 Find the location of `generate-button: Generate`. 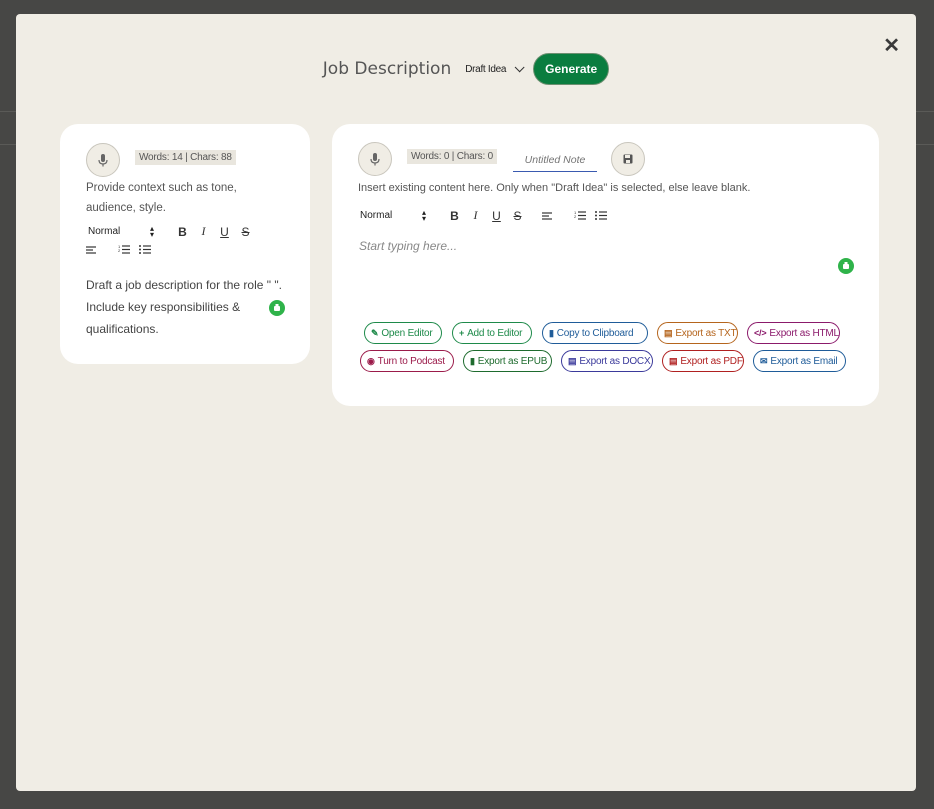

generate-button: Generate is located at coordinates (571, 69).